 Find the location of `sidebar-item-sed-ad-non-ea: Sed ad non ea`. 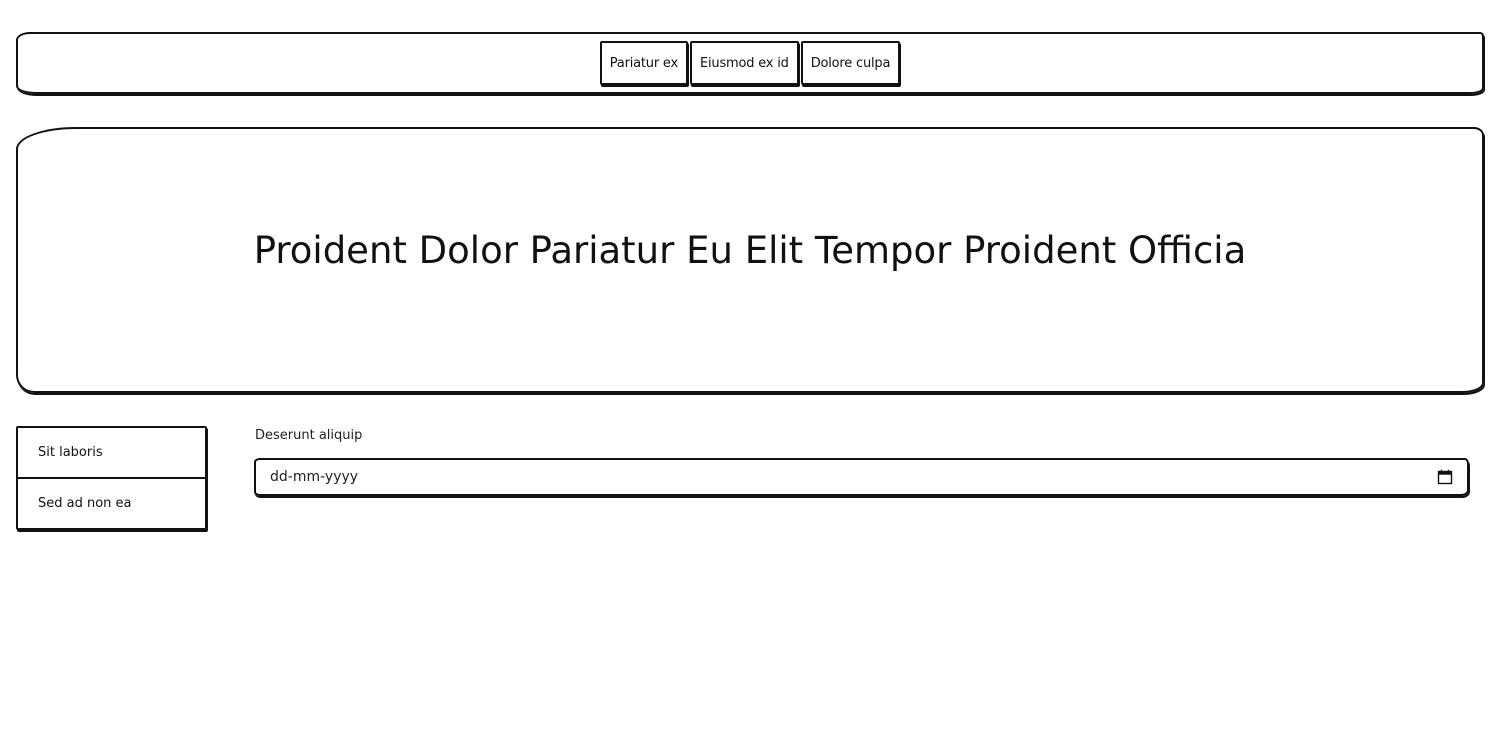

sidebar-item-sed-ad-non-ea: Sed ad non ea is located at coordinates (111, 502).